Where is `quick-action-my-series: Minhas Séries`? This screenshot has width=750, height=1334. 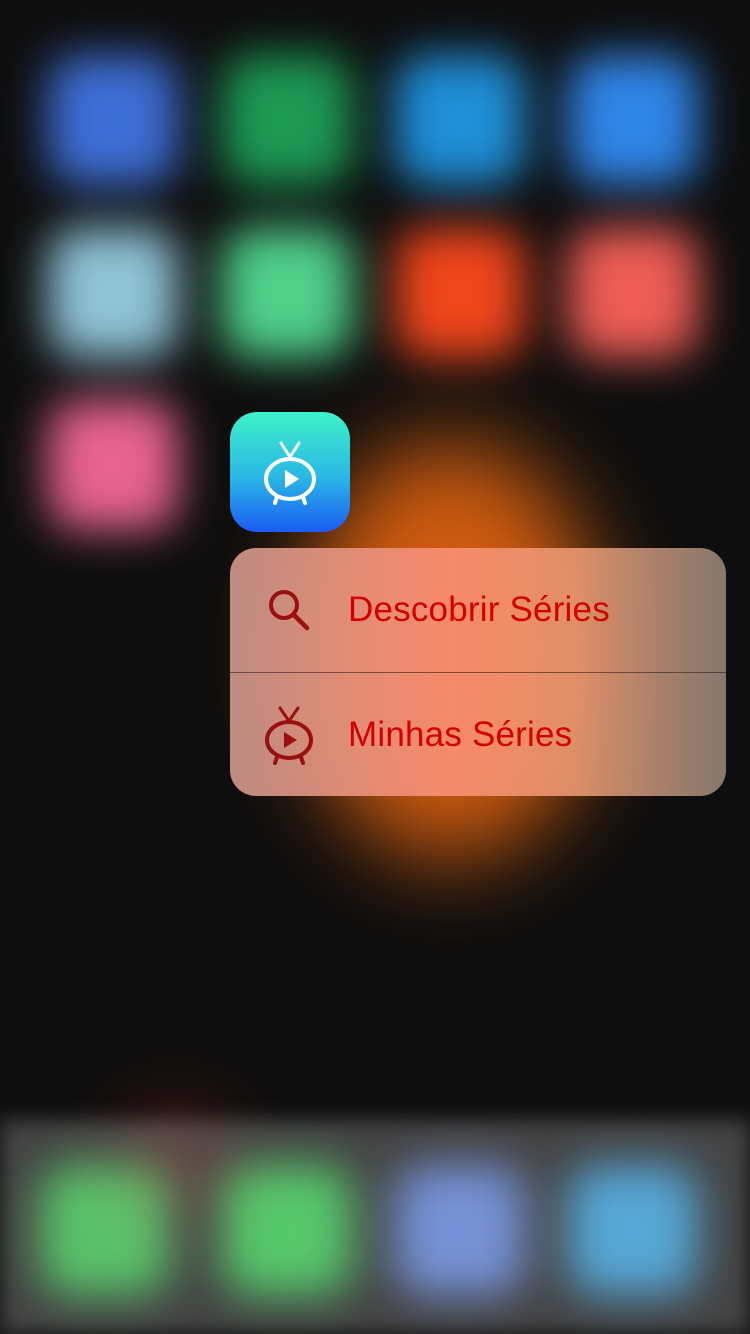
quick-action-my-series: Minhas Séries is located at coordinates (478, 734).